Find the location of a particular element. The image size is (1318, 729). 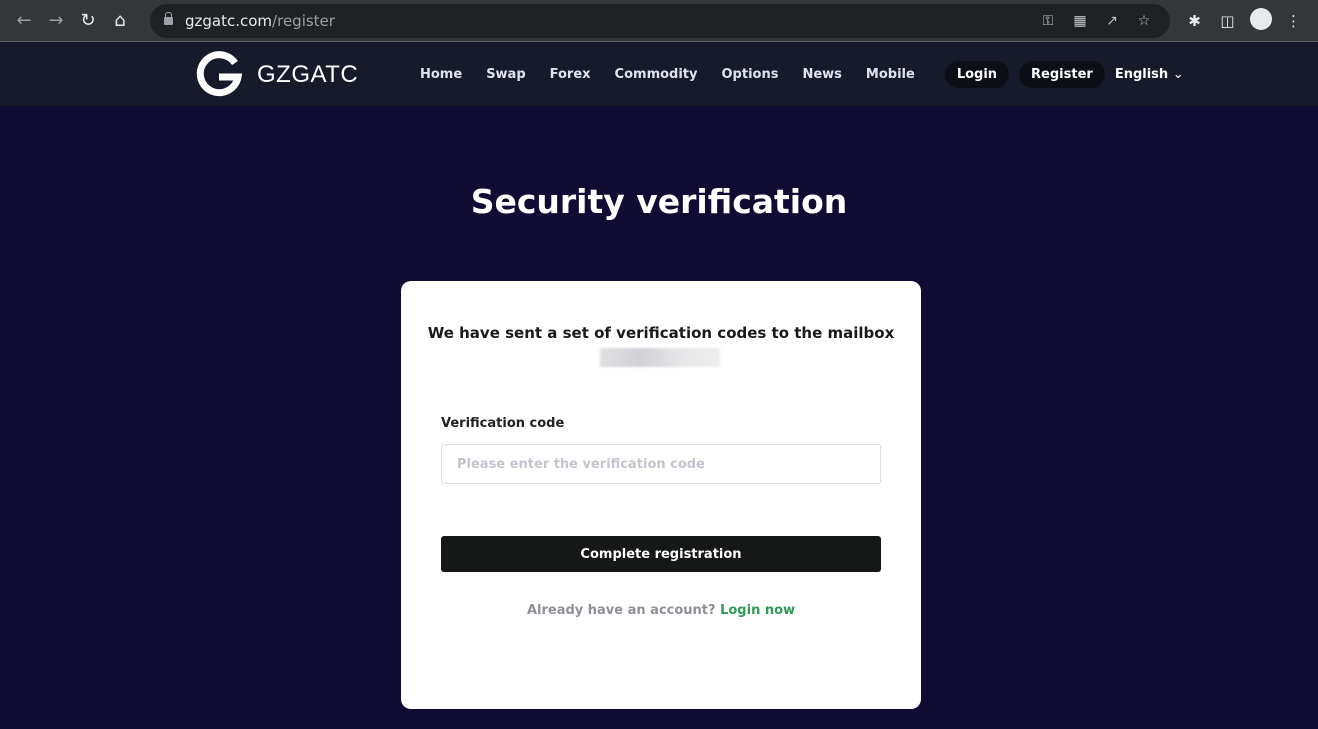

nav-mobile: Mobile is located at coordinates (890, 74).